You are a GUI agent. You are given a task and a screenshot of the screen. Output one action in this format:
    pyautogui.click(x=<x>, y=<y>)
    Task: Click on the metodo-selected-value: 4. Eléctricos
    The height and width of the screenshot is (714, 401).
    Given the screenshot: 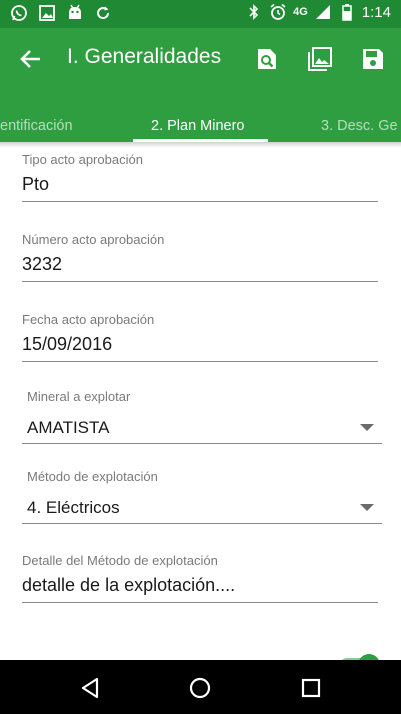 What is the action you would take?
    pyautogui.click(x=73, y=507)
    